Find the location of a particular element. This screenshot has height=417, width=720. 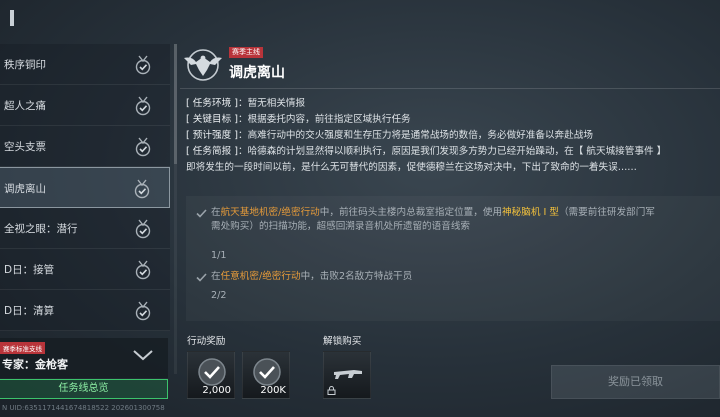

quest-item-label: D日：清算 is located at coordinates (29, 311).